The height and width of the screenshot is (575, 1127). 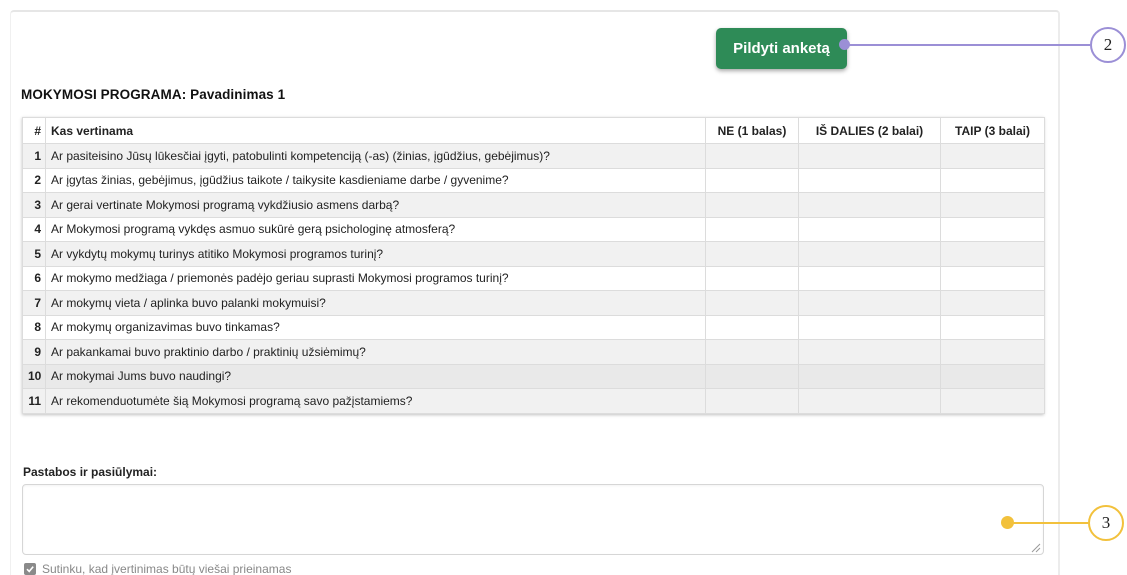 What do you see at coordinates (869, 130) in the screenshot?
I see `column-header-partly: IŠ DALIES (2 balai)` at bounding box center [869, 130].